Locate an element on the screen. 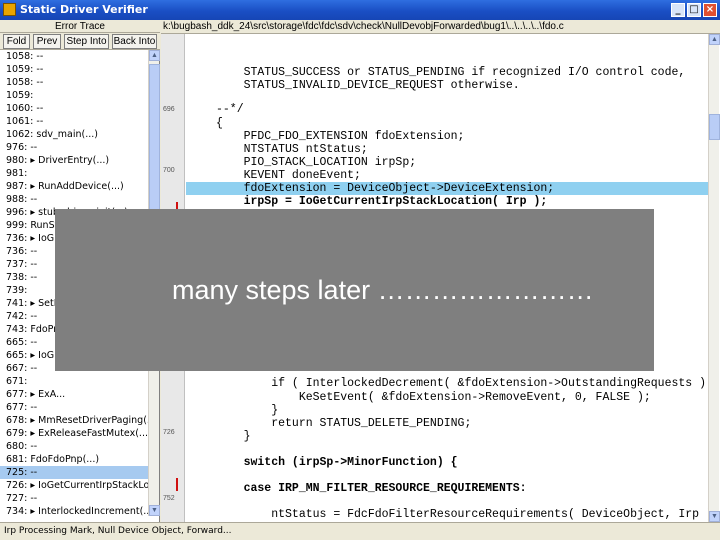 The width and height of the screenshot is (720, 540). source-scrollbar: ▲ ▼ is located at coordinates (714, 278).